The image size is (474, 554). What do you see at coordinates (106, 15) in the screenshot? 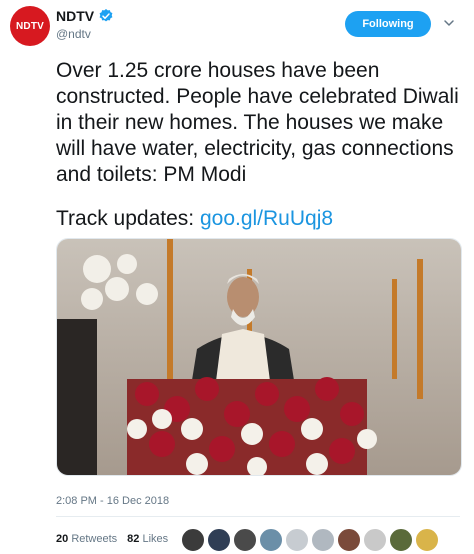
I see `verified-badge-icon` at bounding box center [106, 15].